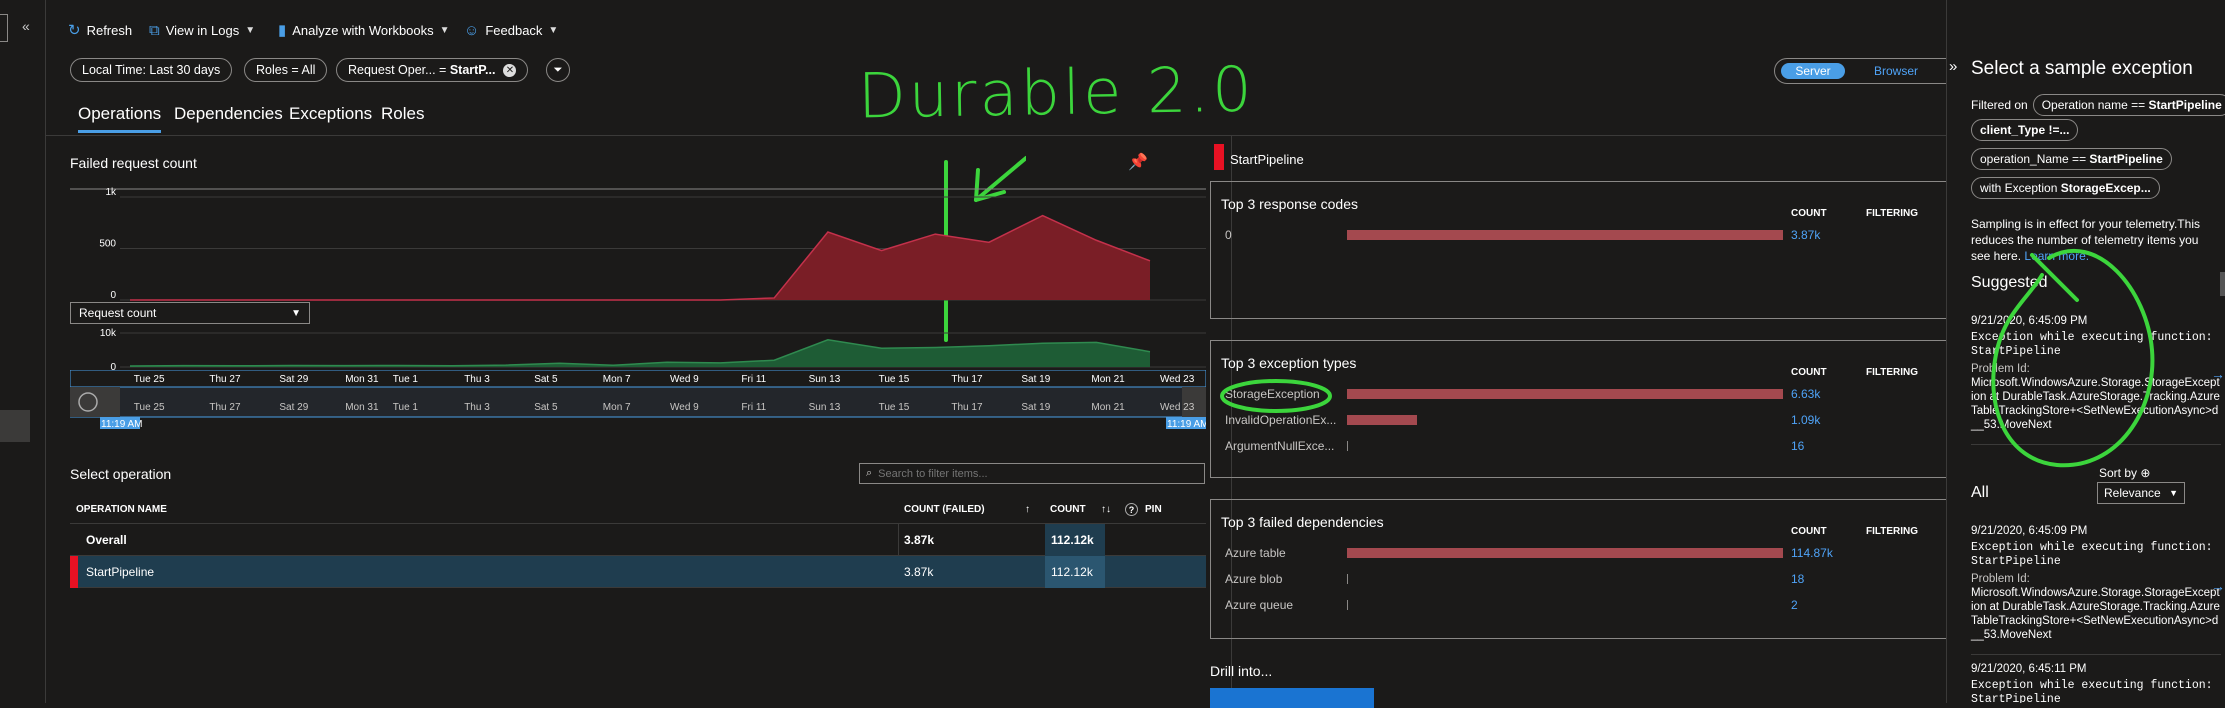 The width and height of the screenshot is (2225, 708). What do you see at coordinates (477, 379) in the screenshot?
I see `x-tick-label: Thu 3` at bounding box center [477, 379].